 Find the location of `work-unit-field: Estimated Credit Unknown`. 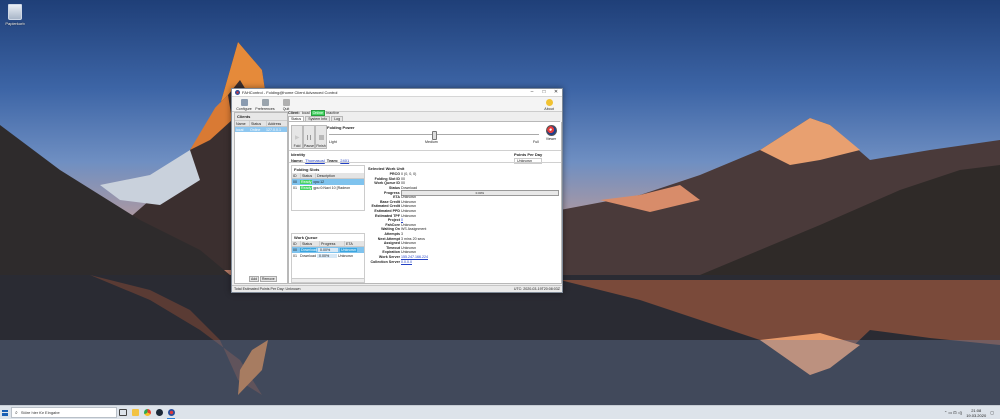

work-unit-field: Estimated Credit Unknown is located at coordinates (462, 206).